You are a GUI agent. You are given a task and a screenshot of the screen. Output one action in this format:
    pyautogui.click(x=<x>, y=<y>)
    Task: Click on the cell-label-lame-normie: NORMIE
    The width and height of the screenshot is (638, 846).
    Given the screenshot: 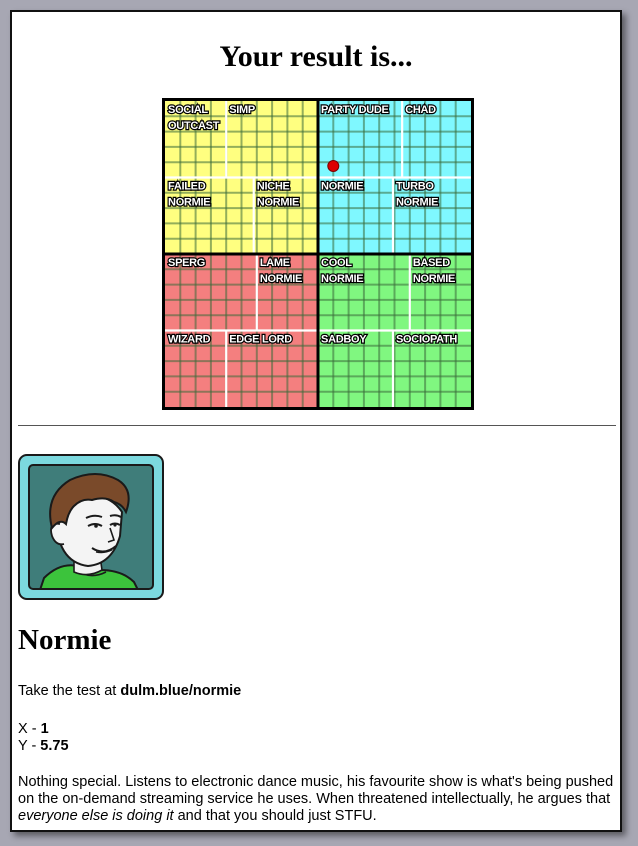 What is the action you would take?
    pyautogui.click(x=281, y=279)
    